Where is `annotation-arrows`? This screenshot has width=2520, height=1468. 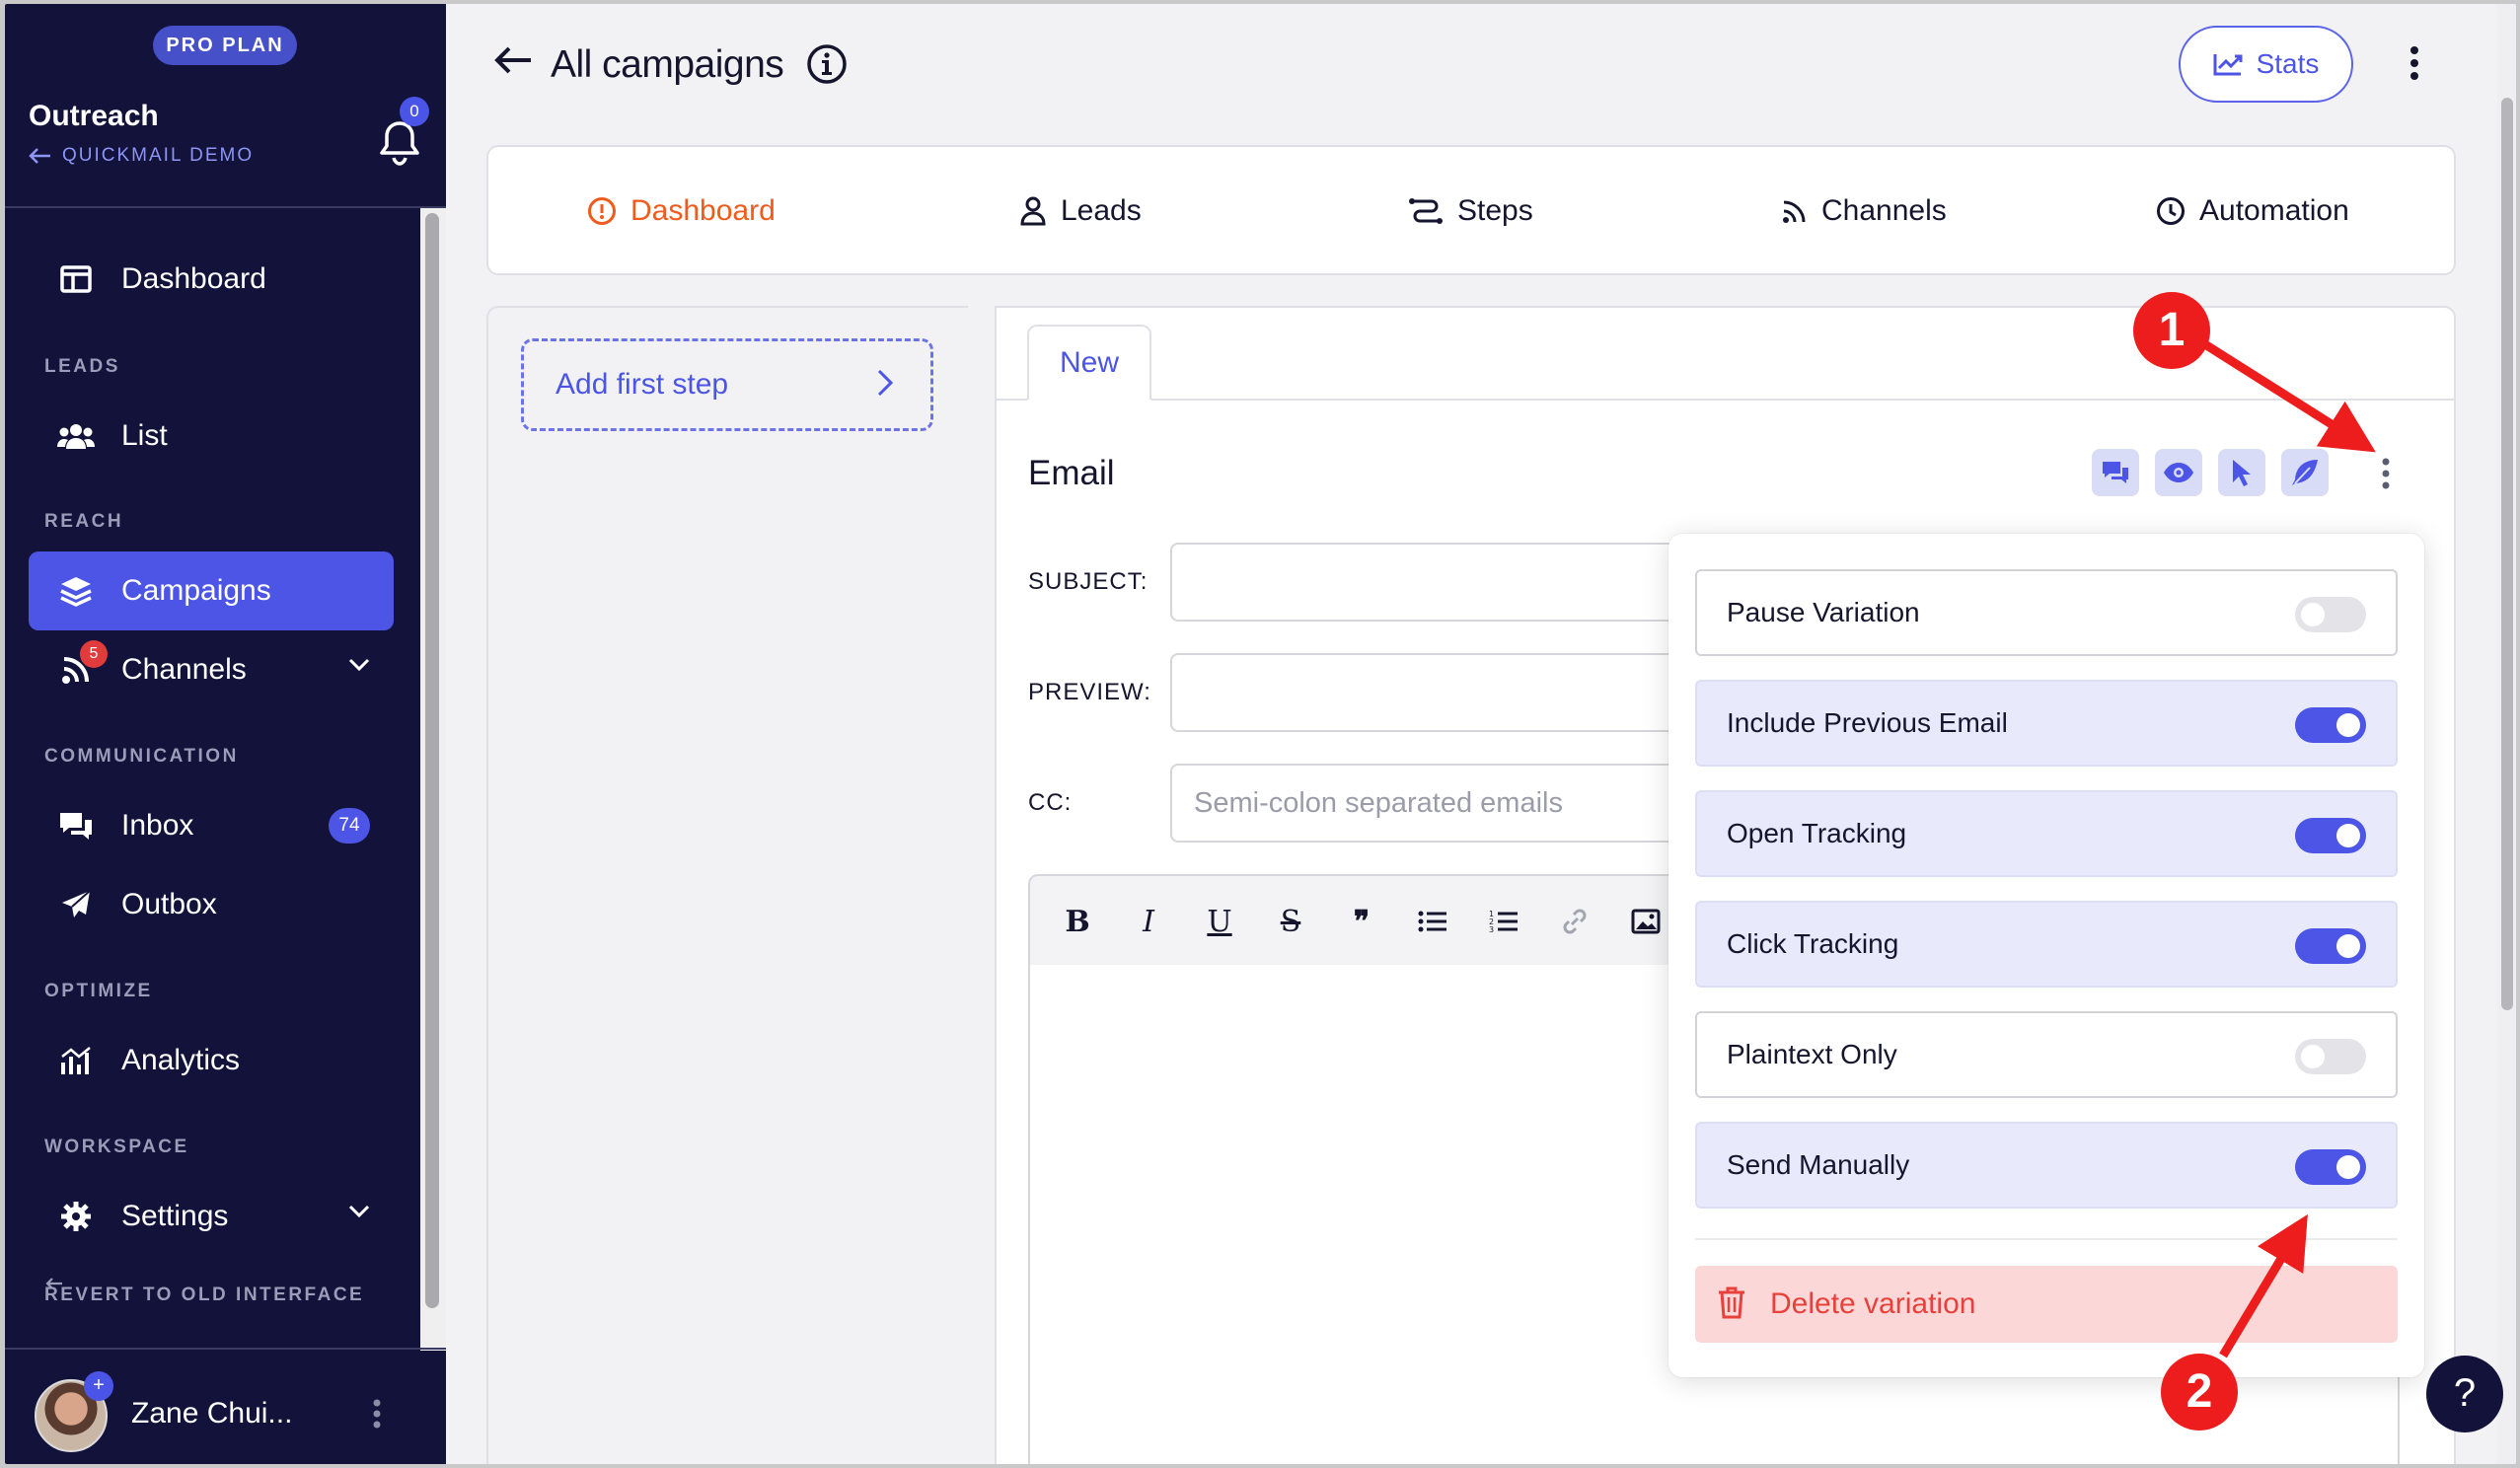
annotation-arrows is located at coordinates (2286, 848).